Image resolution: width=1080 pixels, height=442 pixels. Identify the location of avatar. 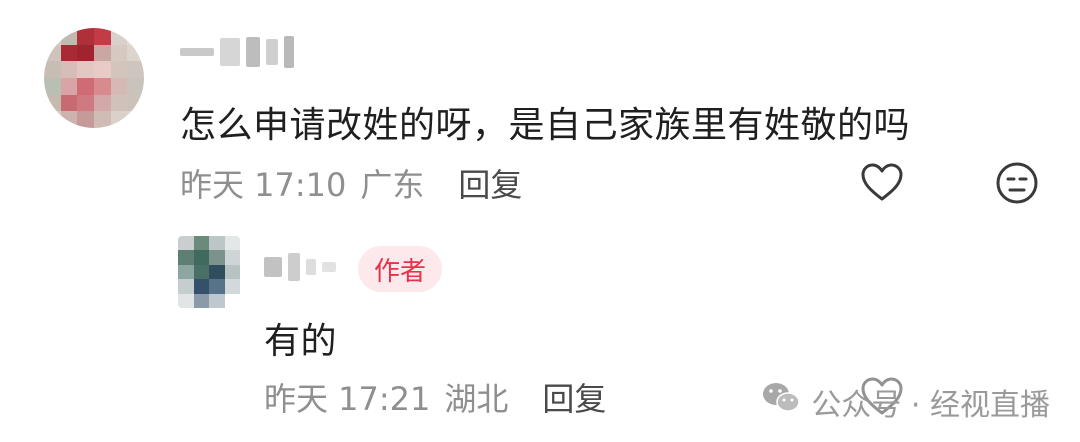
(94, 78).